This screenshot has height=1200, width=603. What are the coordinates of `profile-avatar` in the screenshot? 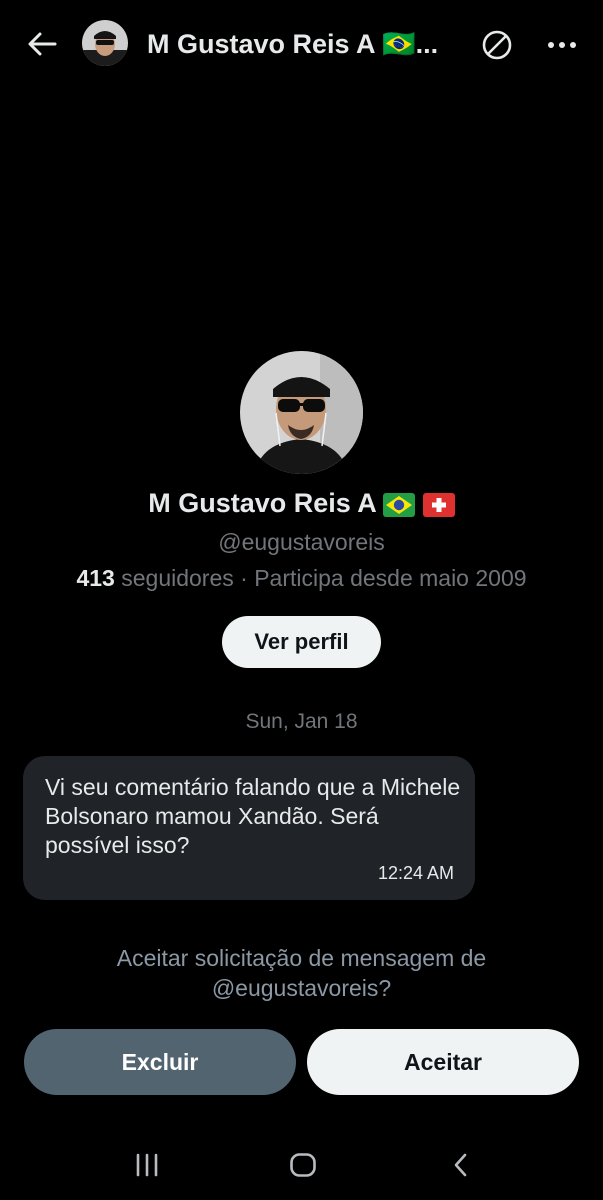 It's located at (301, 412).